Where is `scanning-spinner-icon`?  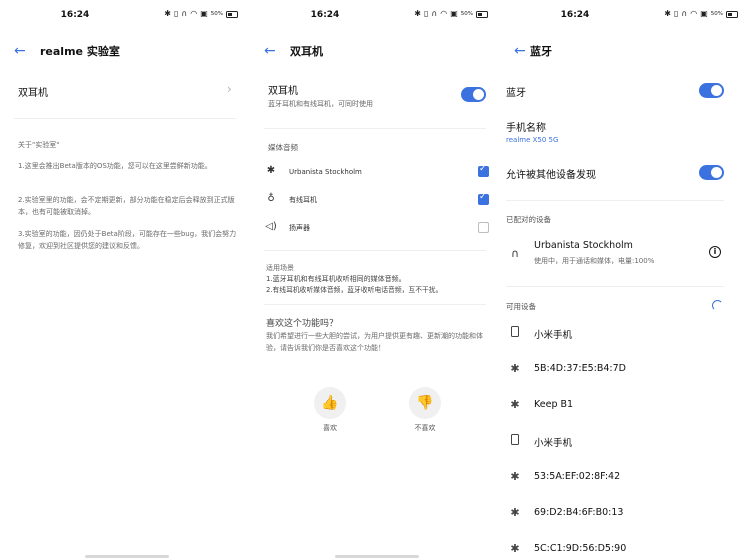
scanning-spinner-icon is located at coordinates (717, 305).